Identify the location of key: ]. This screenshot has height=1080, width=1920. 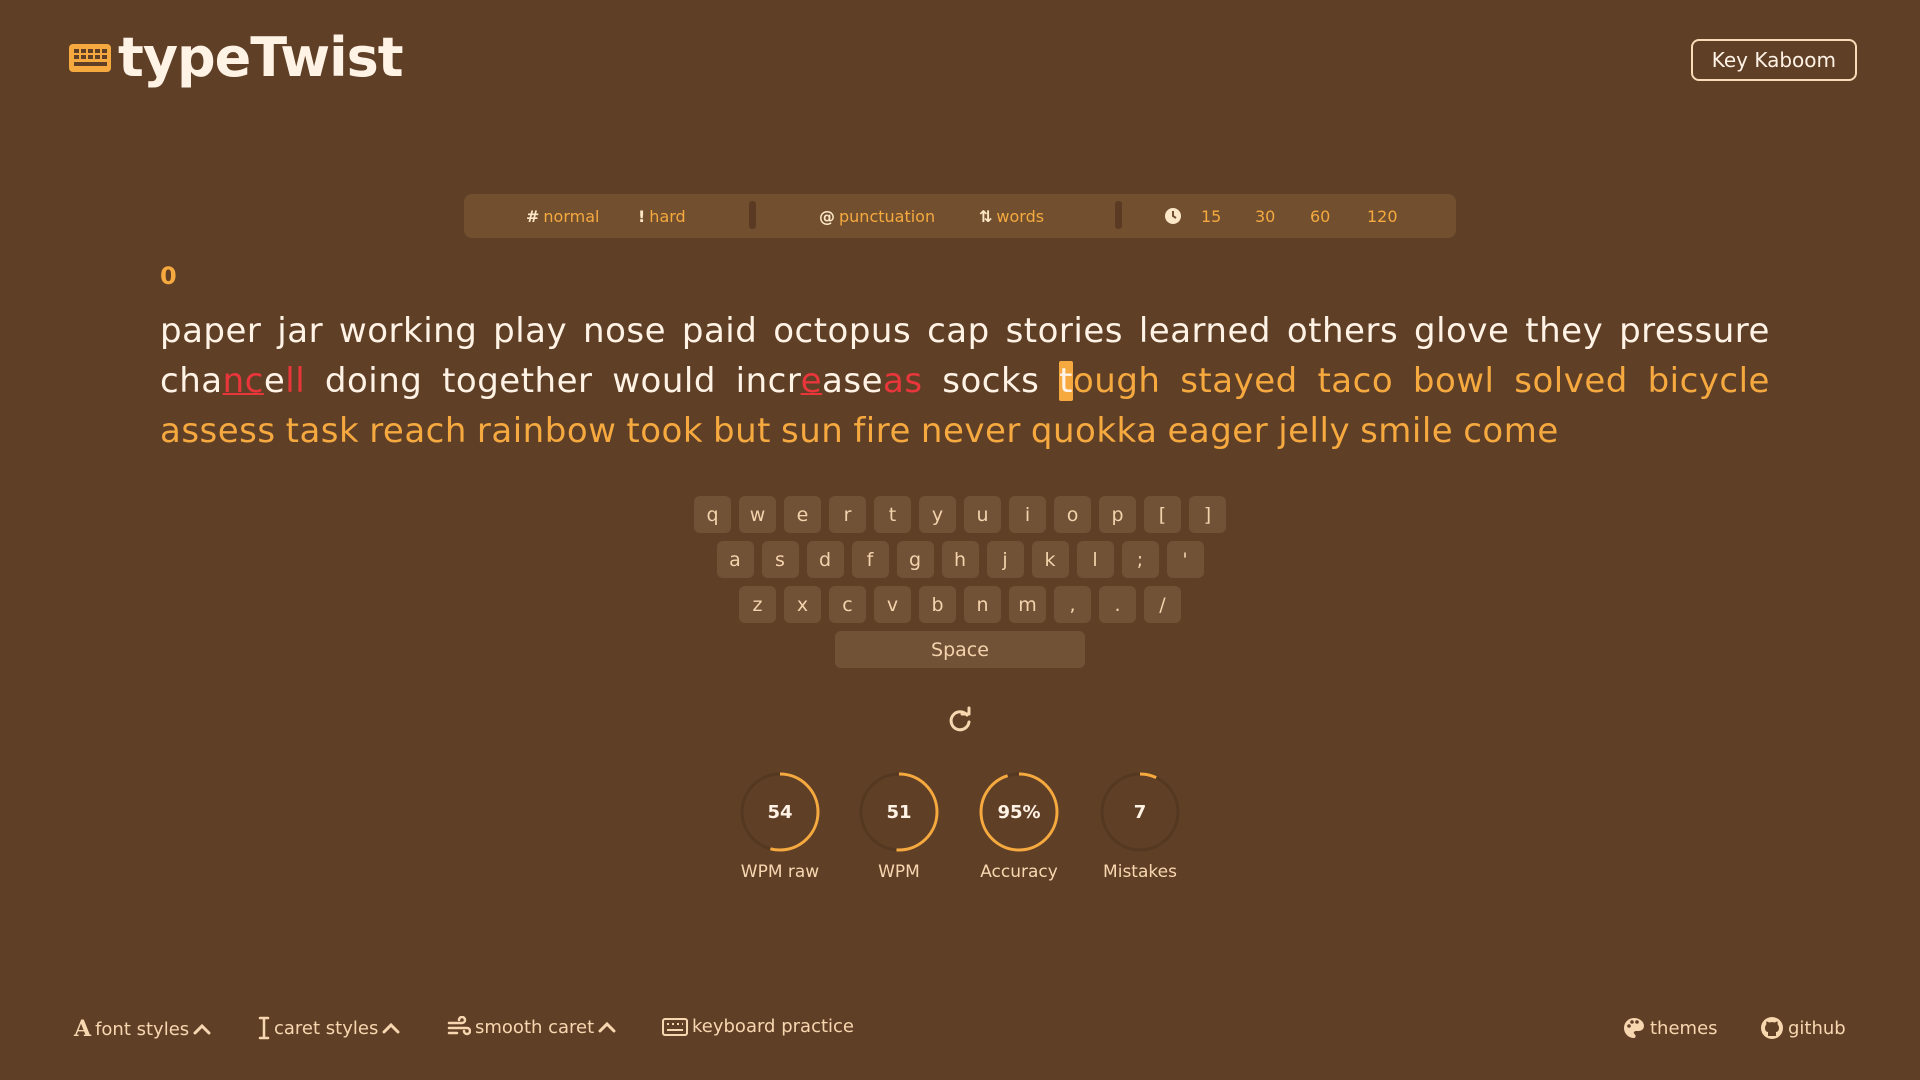
(1207, 514).